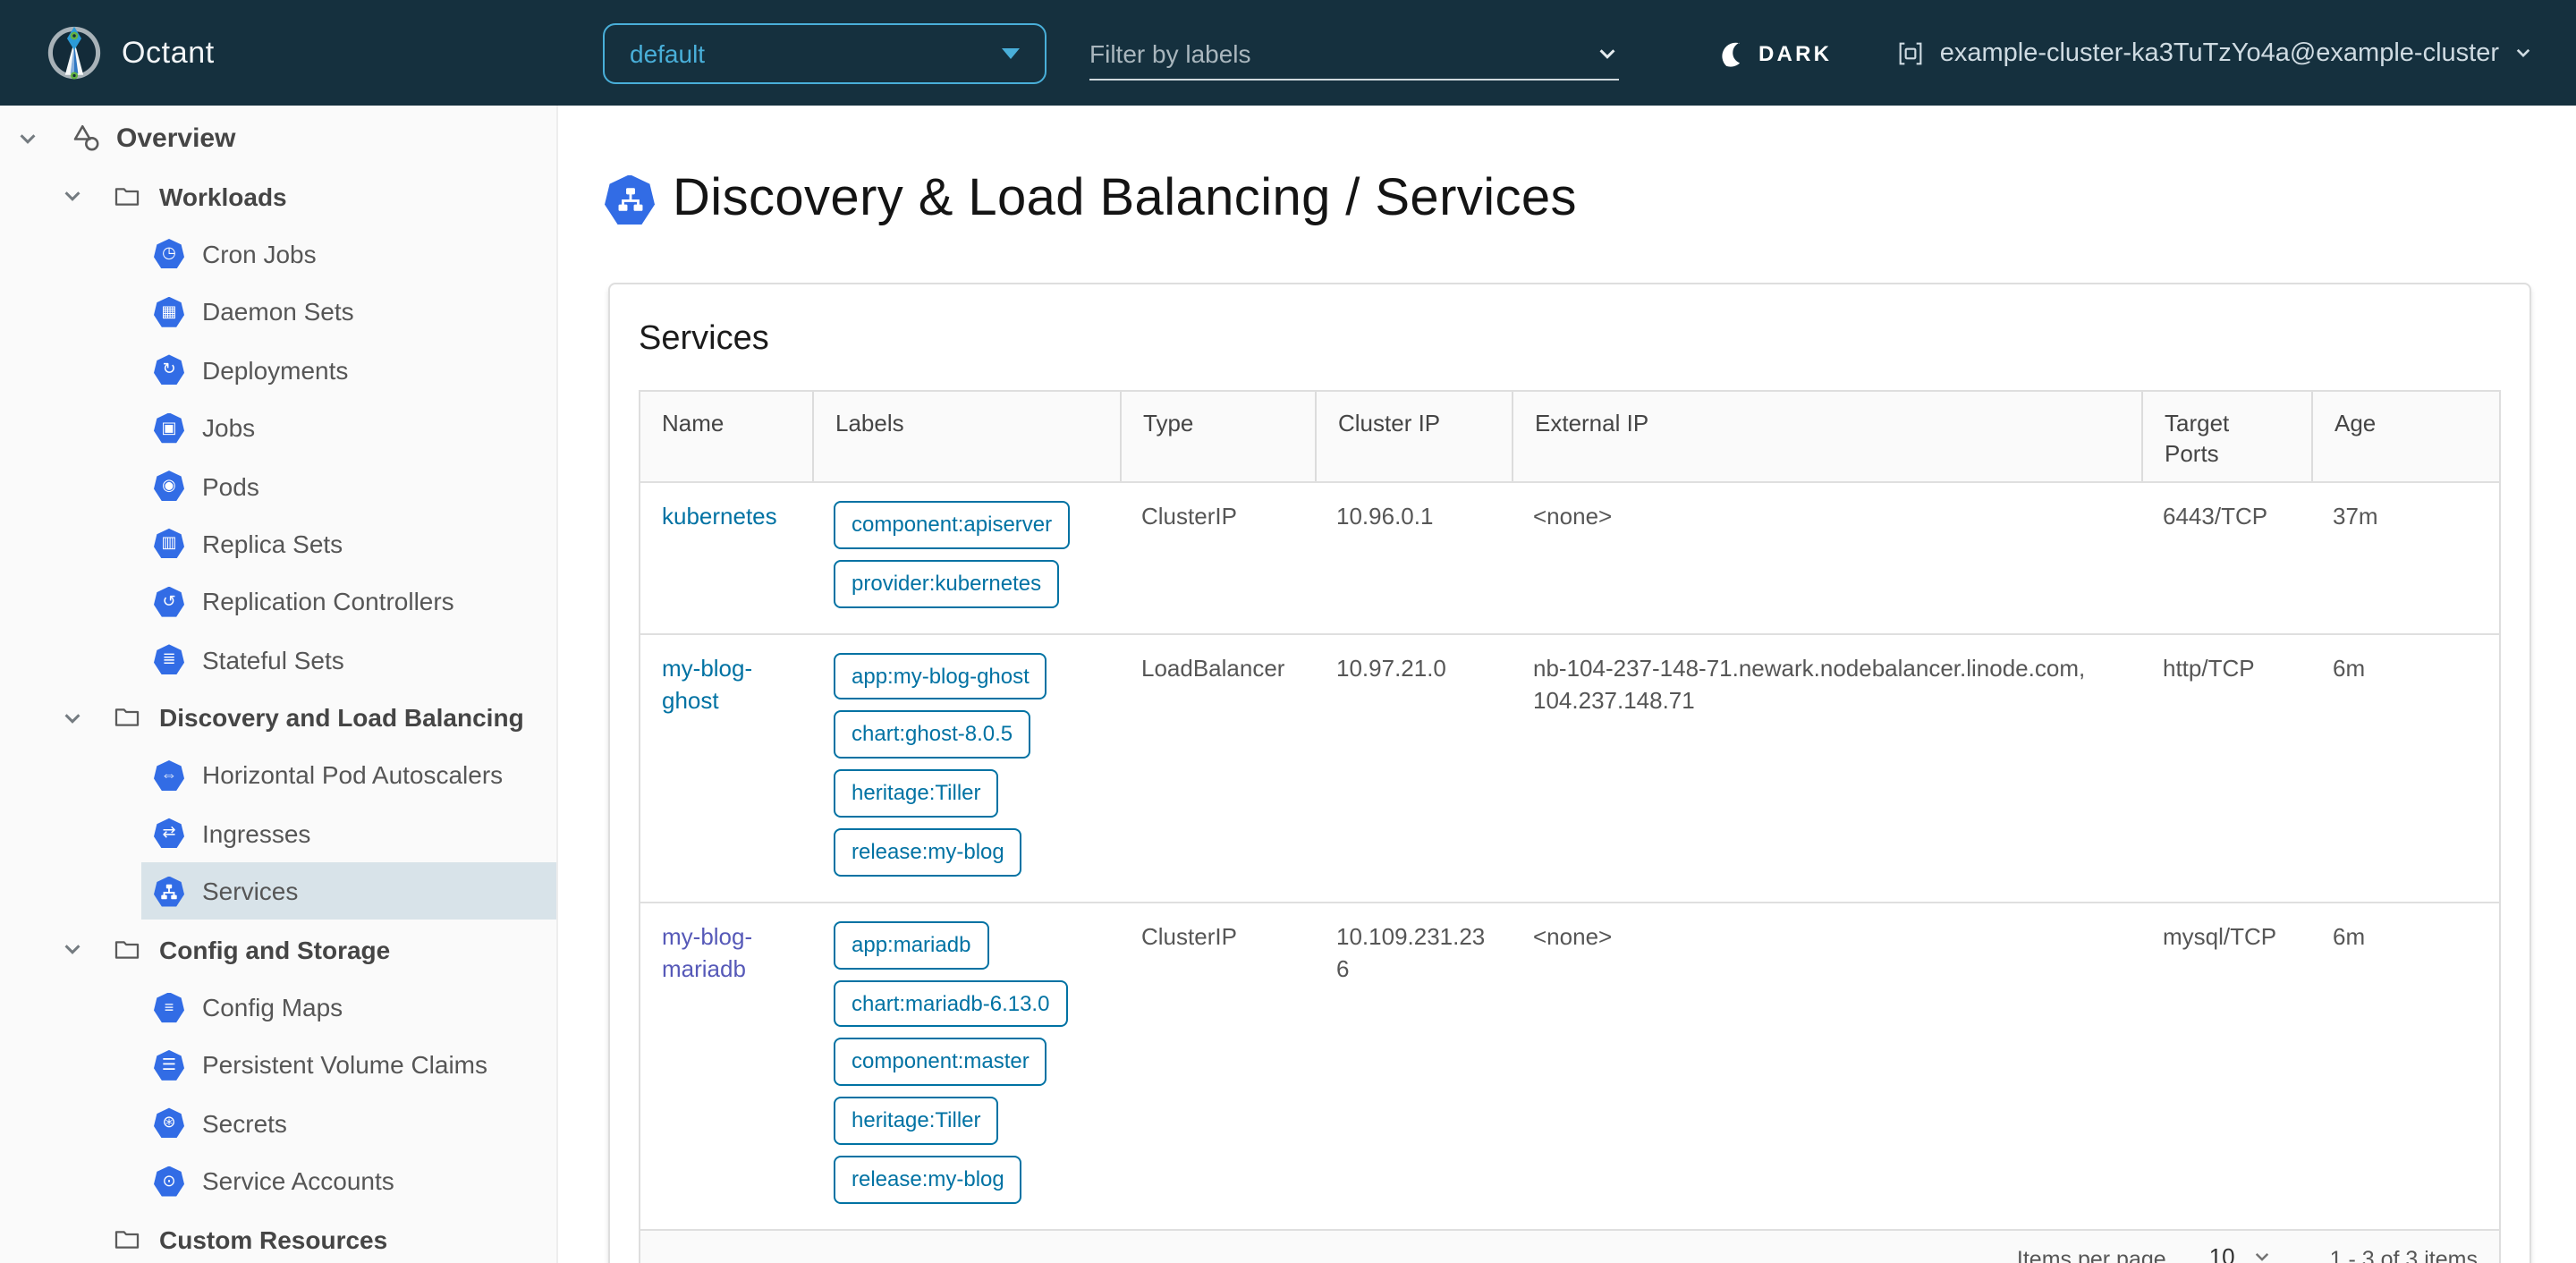  I want to click on brand: Octant, so click(129, 53).